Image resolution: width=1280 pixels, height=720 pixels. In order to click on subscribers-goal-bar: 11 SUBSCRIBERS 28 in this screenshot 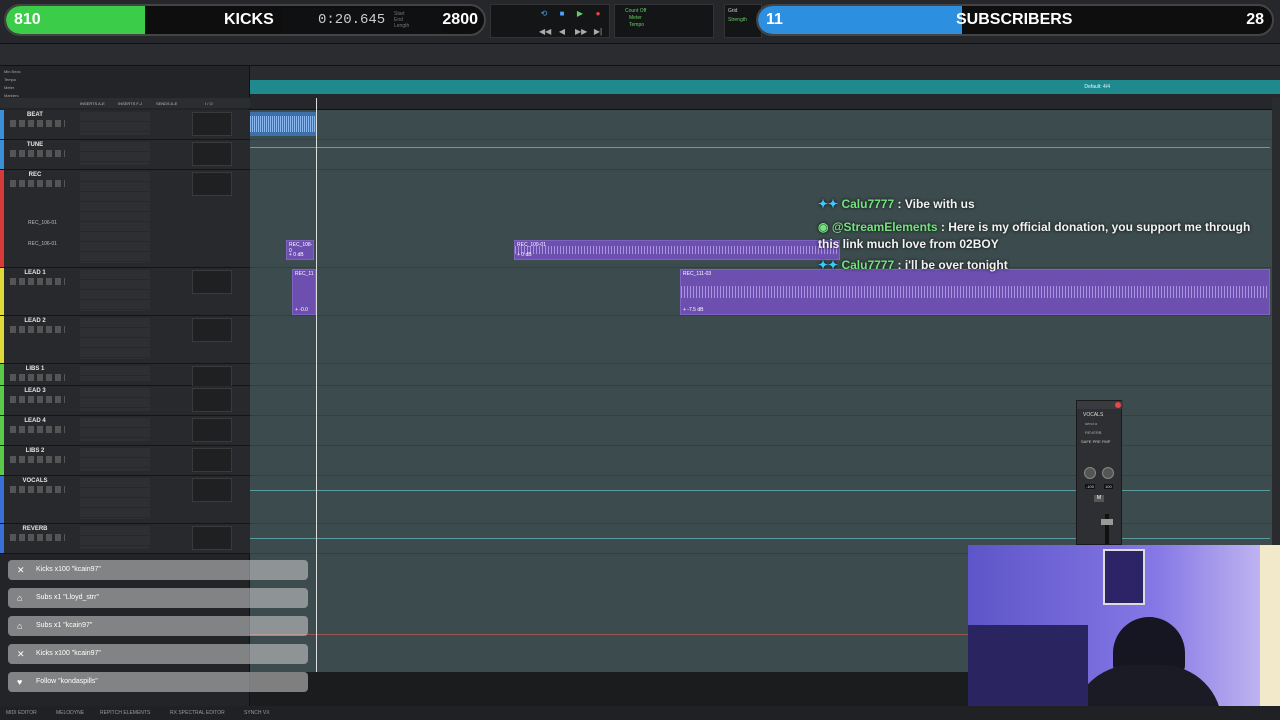, I will do `click(1015, 20)`.